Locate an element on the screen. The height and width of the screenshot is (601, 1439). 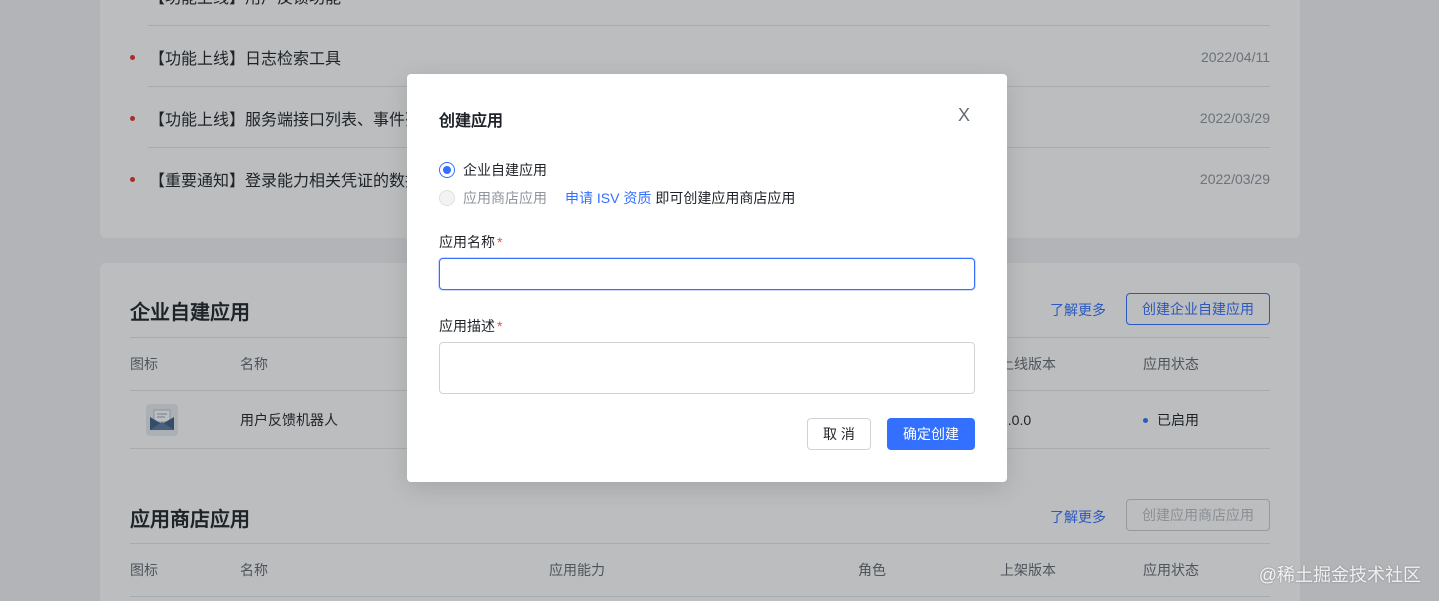
app-desc-label: 应用描述 * is located at coordinates (470, 326).